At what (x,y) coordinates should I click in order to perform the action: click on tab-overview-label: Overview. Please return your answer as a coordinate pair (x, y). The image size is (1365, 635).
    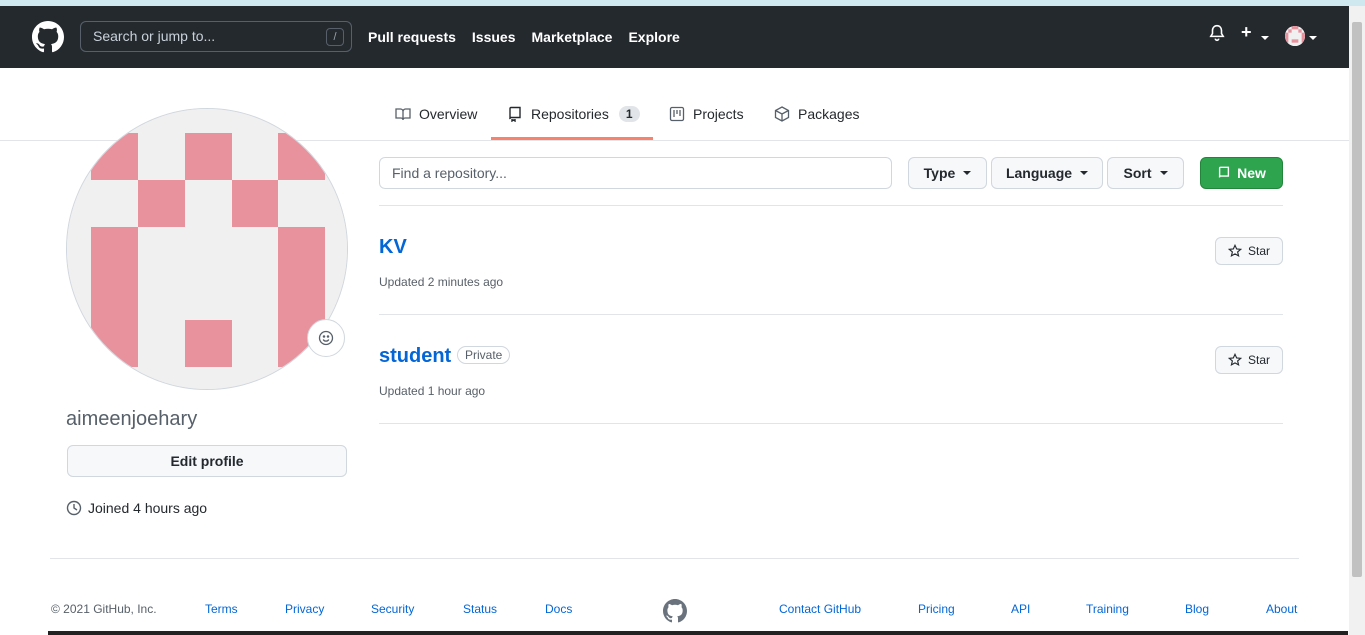
    Looking at the image, I should click on (448, 114).